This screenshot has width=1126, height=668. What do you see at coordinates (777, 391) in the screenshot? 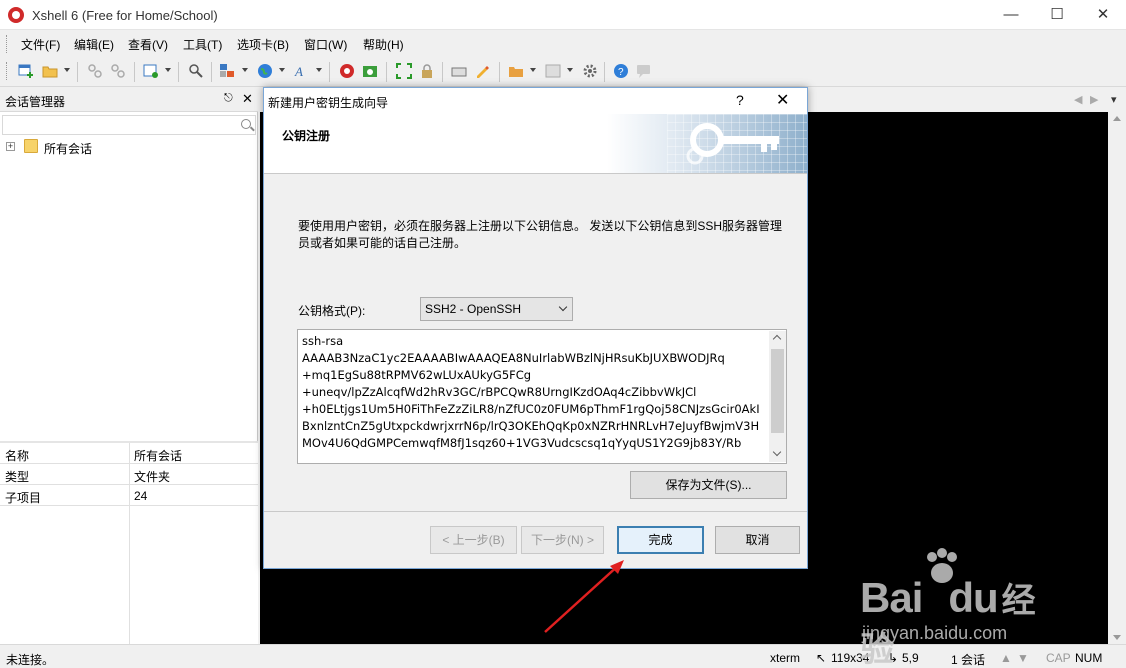
I see `scroll-thumb` at bounding box center [777, 391].